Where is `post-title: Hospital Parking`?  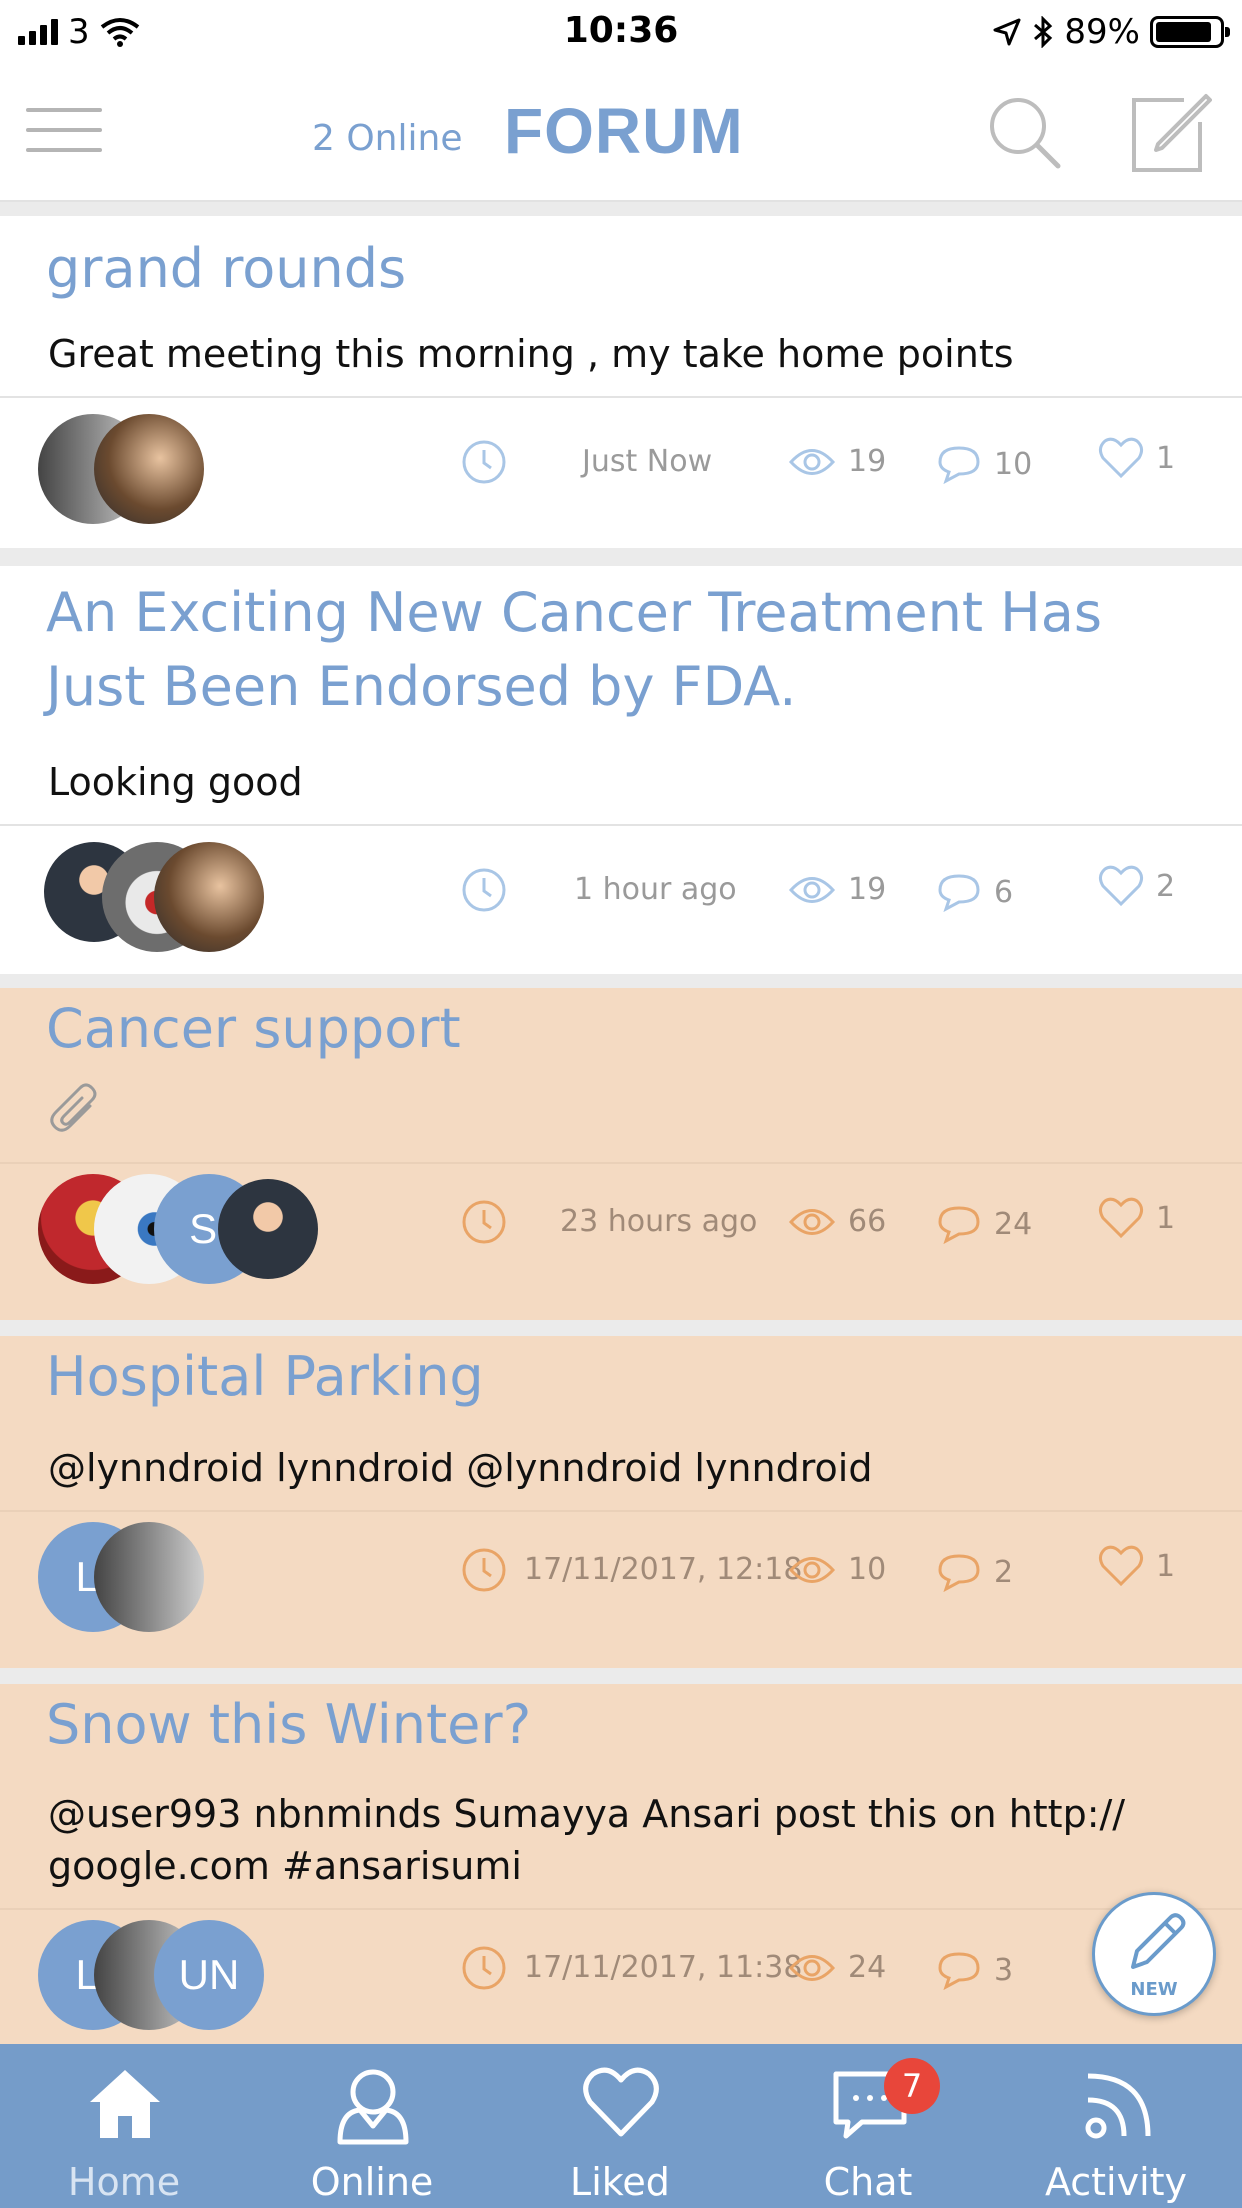 post-title: Hospital Parking is located at coordinates (626, 1377).